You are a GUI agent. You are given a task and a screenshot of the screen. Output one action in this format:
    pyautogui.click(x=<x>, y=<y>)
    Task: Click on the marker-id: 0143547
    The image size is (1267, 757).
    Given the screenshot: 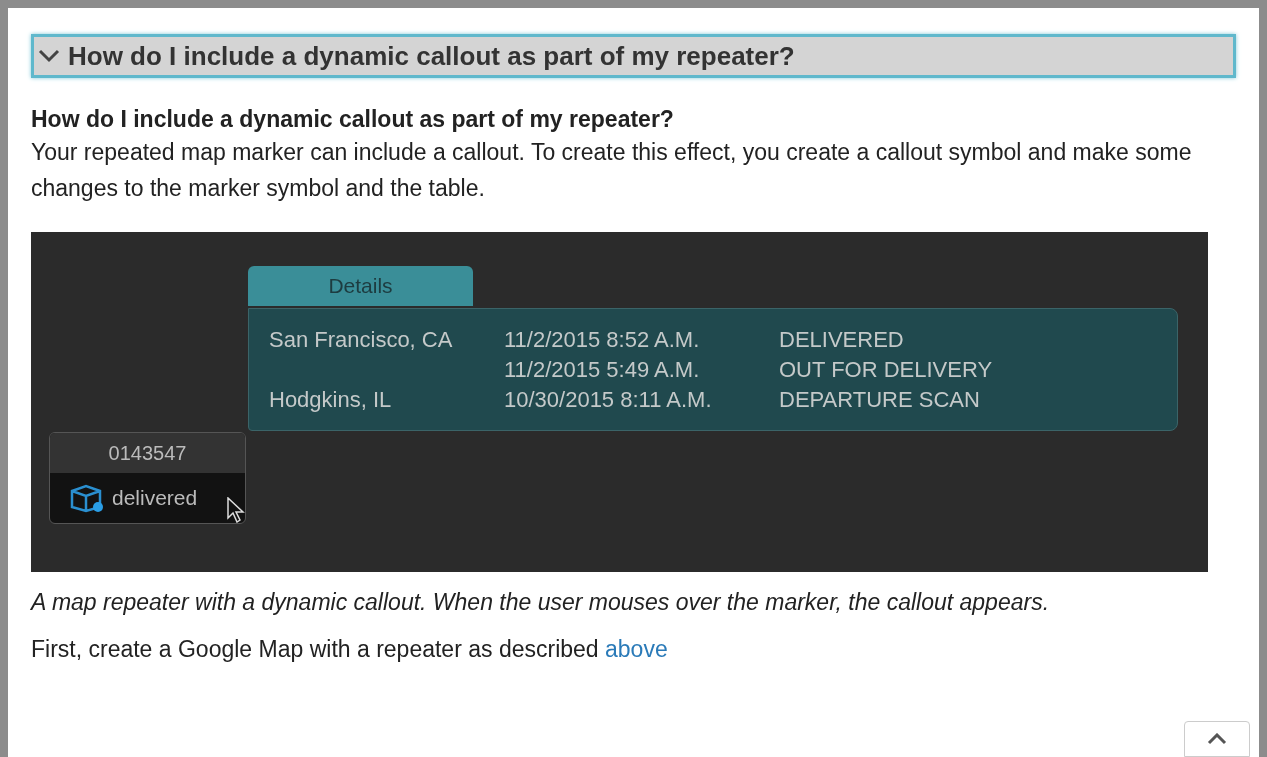 What is the action you would take?
    pyautogui.click(x=147, y=453)
    